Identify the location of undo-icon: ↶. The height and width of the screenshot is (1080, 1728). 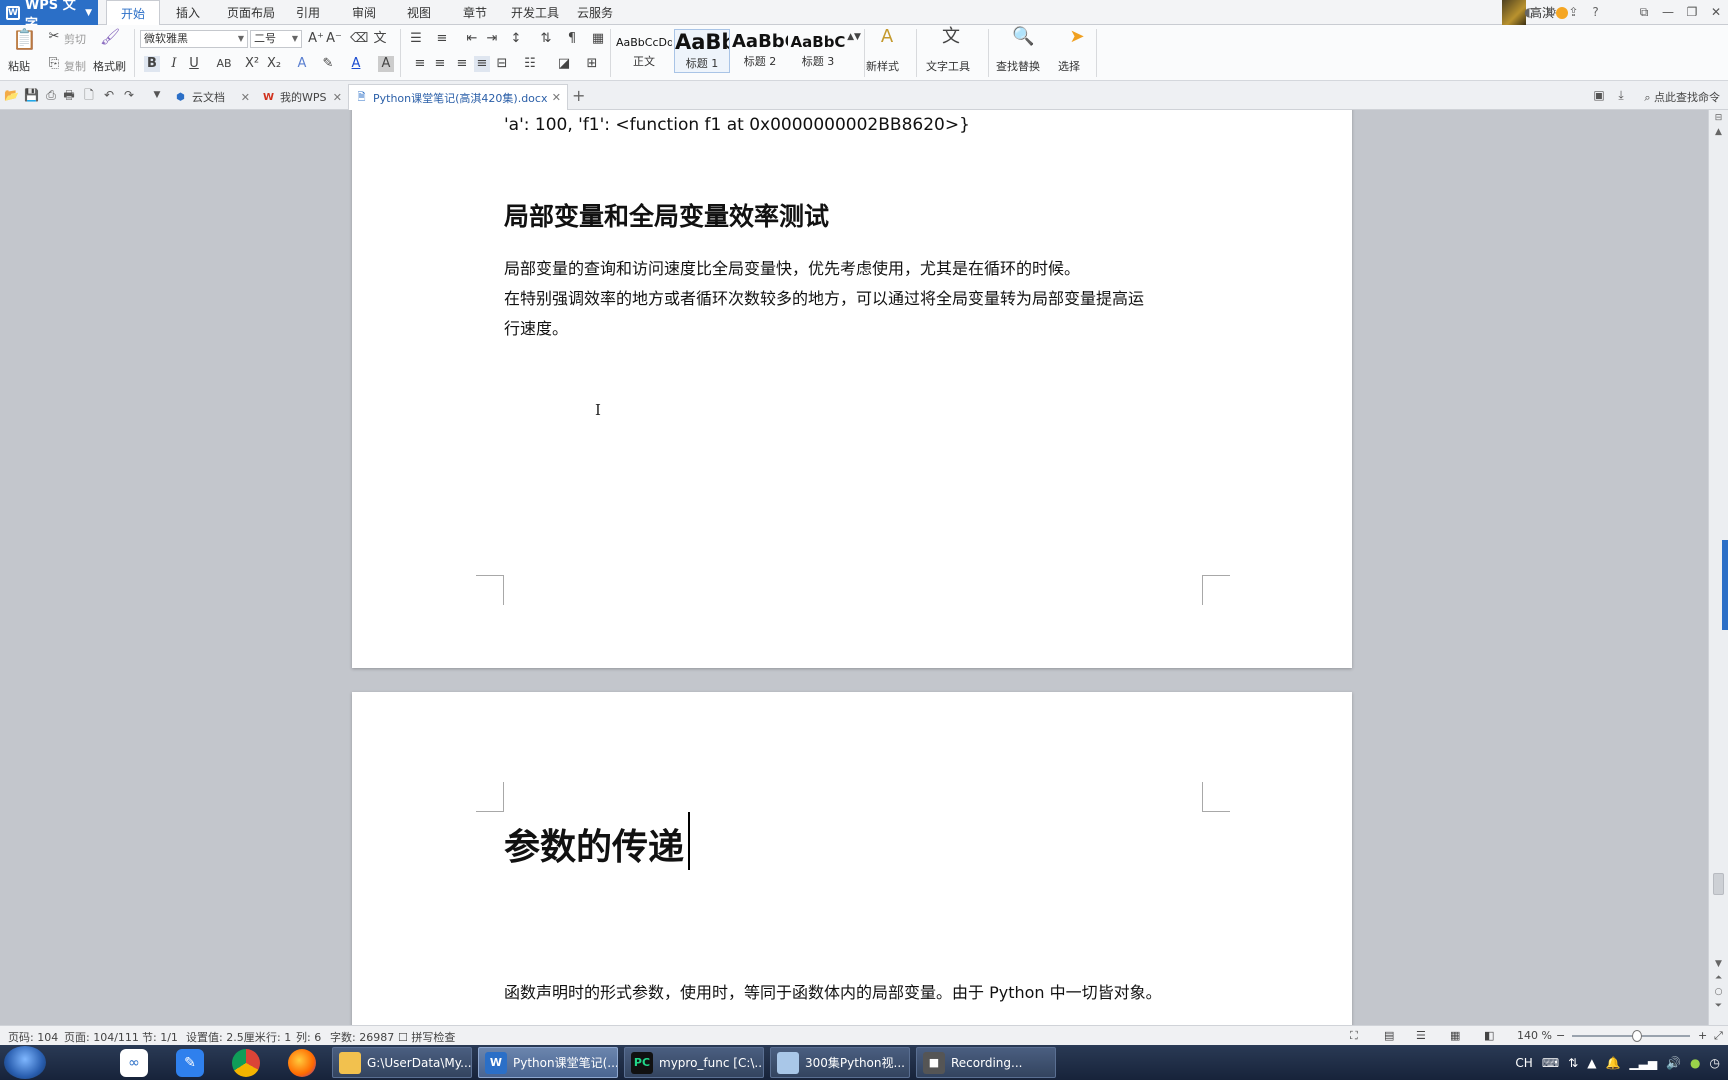
(109, 95).